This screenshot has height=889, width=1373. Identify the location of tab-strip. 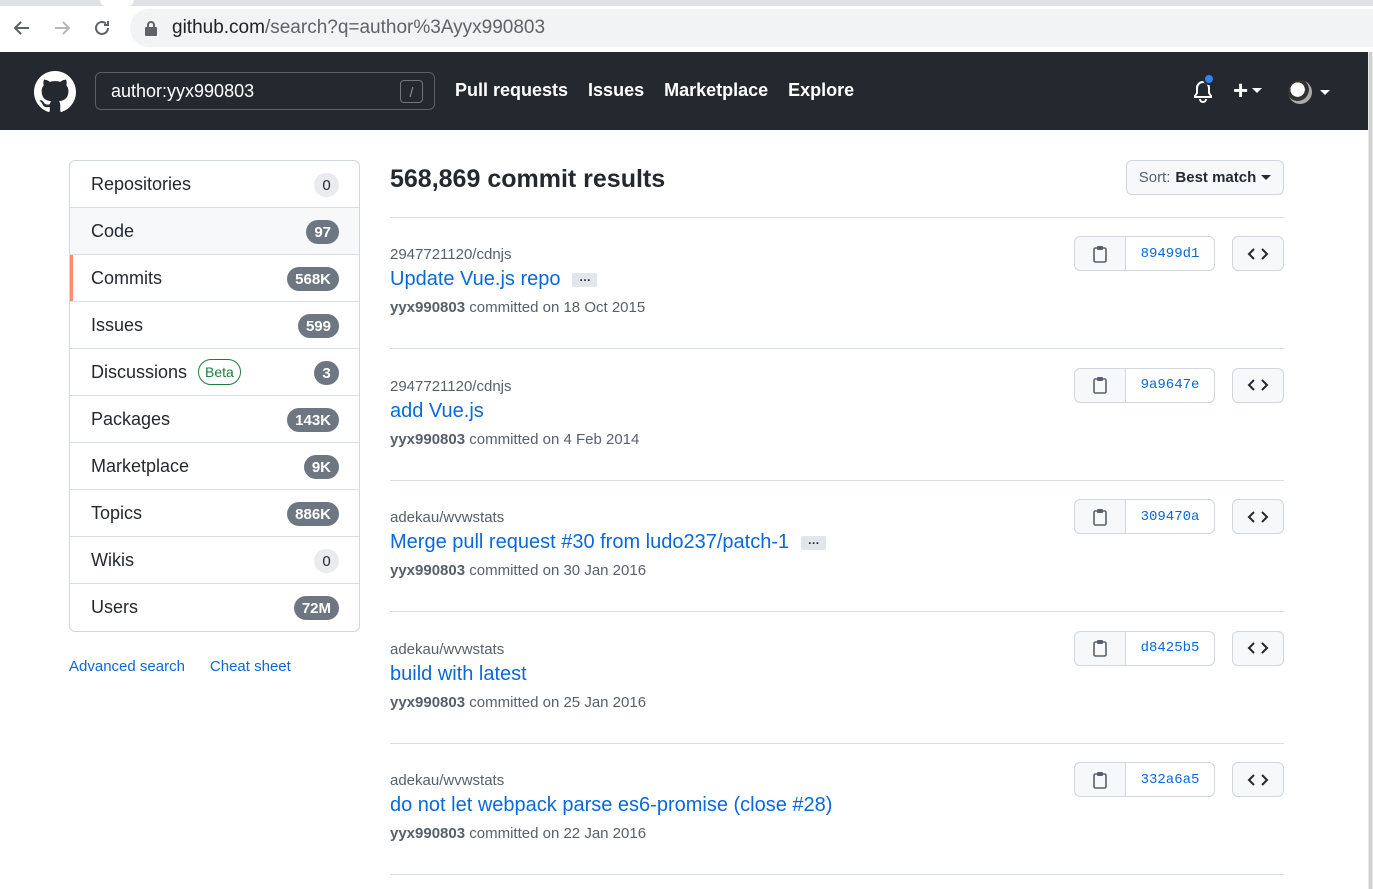
(686, 3).